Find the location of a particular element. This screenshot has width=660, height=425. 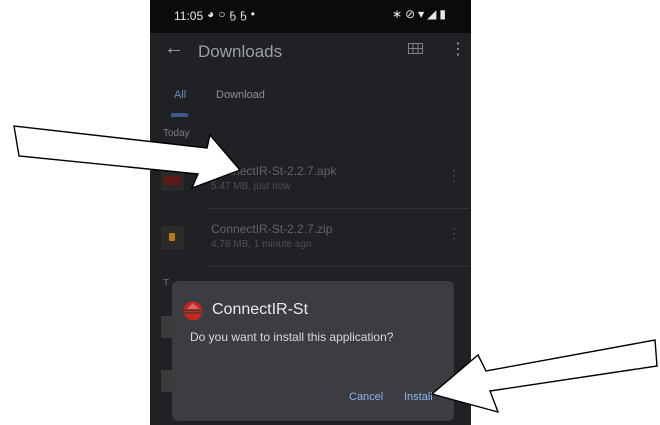

app-bar: ← Downloads ⋮ is located at coordinates (310, 52).